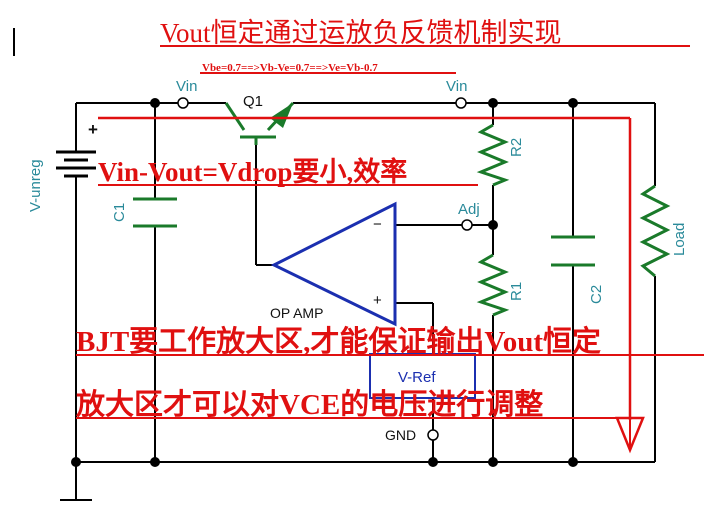  I want to click on resistor-load, so click(655, 231).